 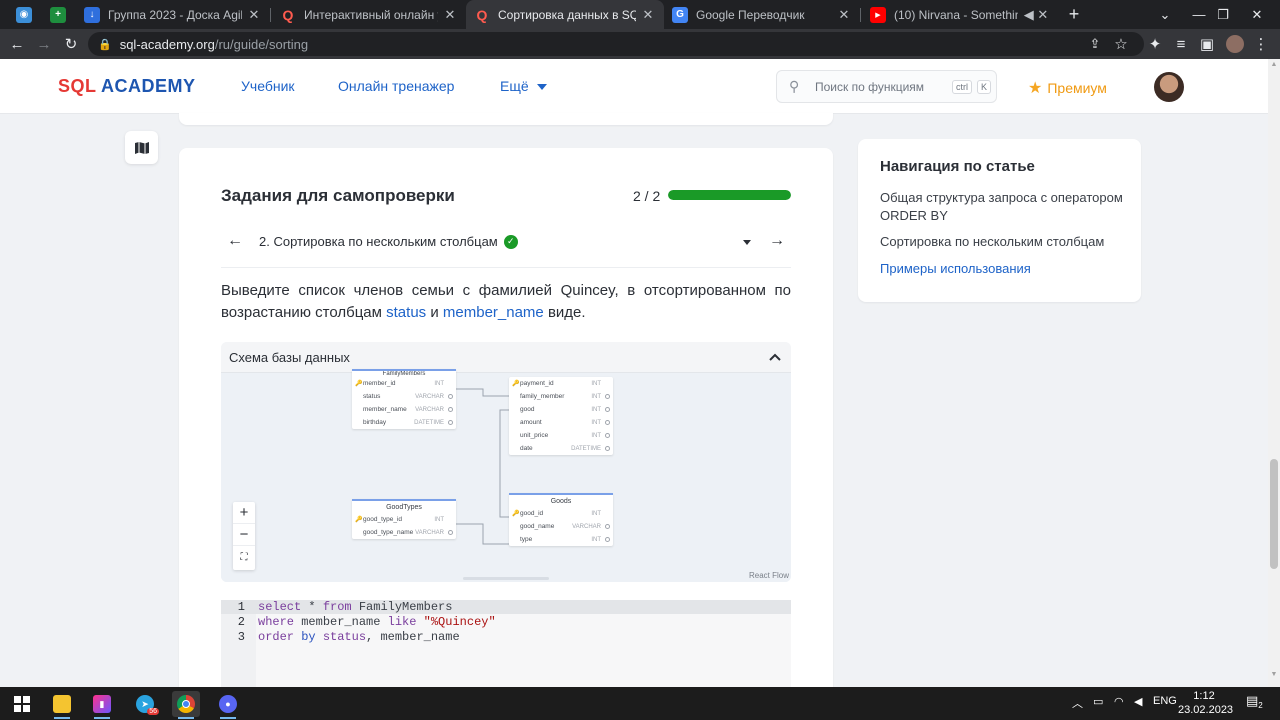 What do you see at coordinates (1067, 88) in the screenshot?
I see `premium-link: ★ Премиум` at bounding box center [1067, 88].